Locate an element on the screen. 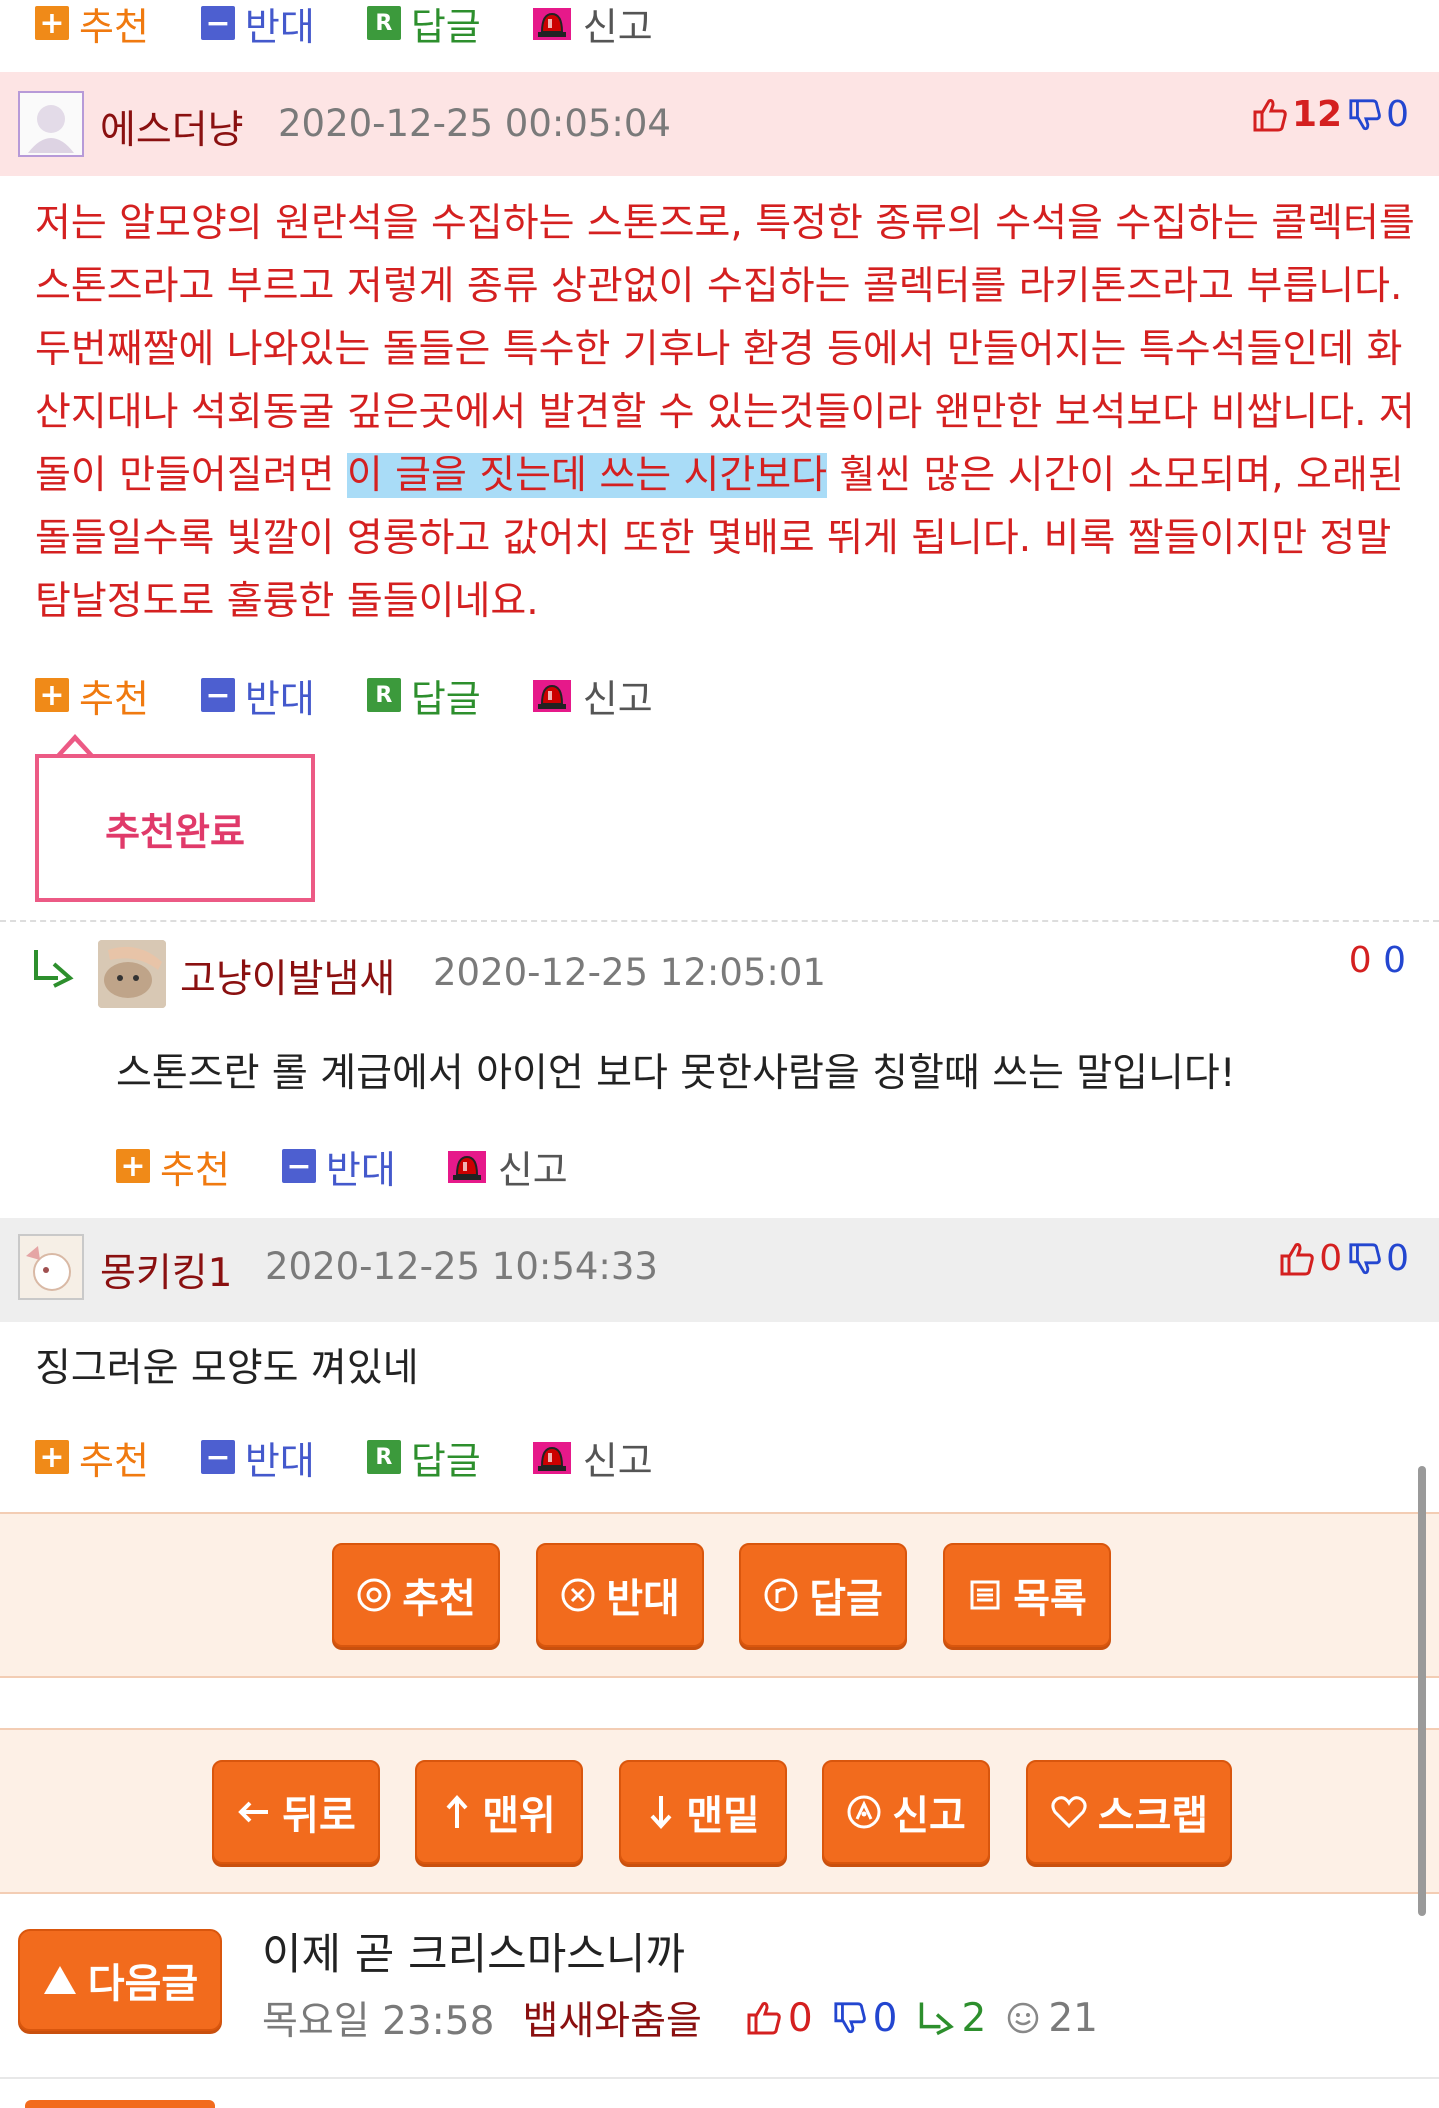  up-count: 0 is located at coordinates (1360, 960).